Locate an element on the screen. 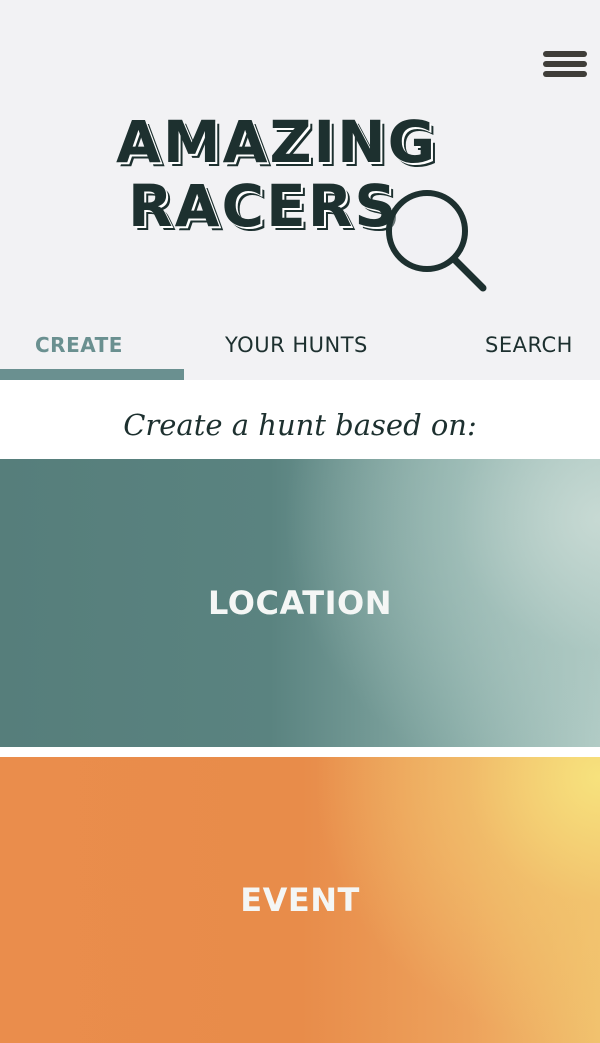 The height and width of the screenshot is (1043, 600). tab-create-label: CREATE is located at coordinates (79, 345).